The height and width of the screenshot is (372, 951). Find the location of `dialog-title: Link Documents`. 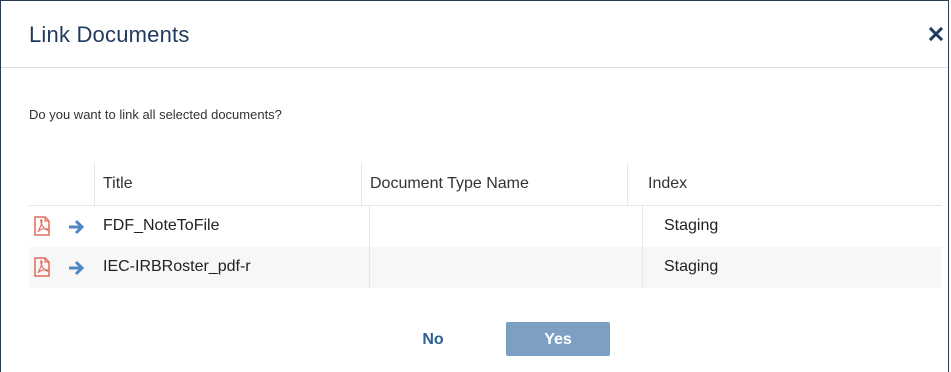

dialog-title: Link Documents is located at coordinates (109, 34).